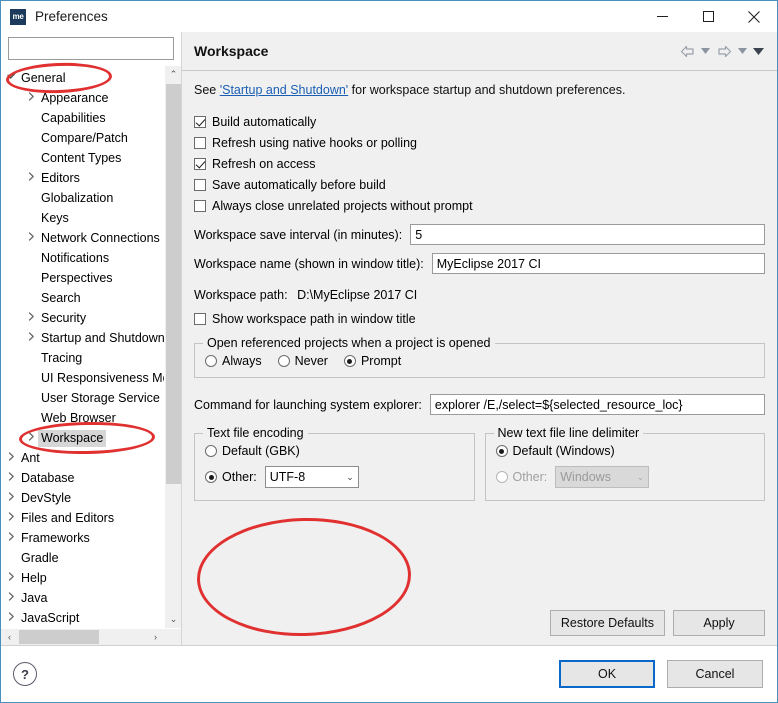 This screenshot has height=703, width=778. Describe the element at coordinates (261, 451) in the screenshot. I see `encoding-default-label: Default (GBK)` at that location.